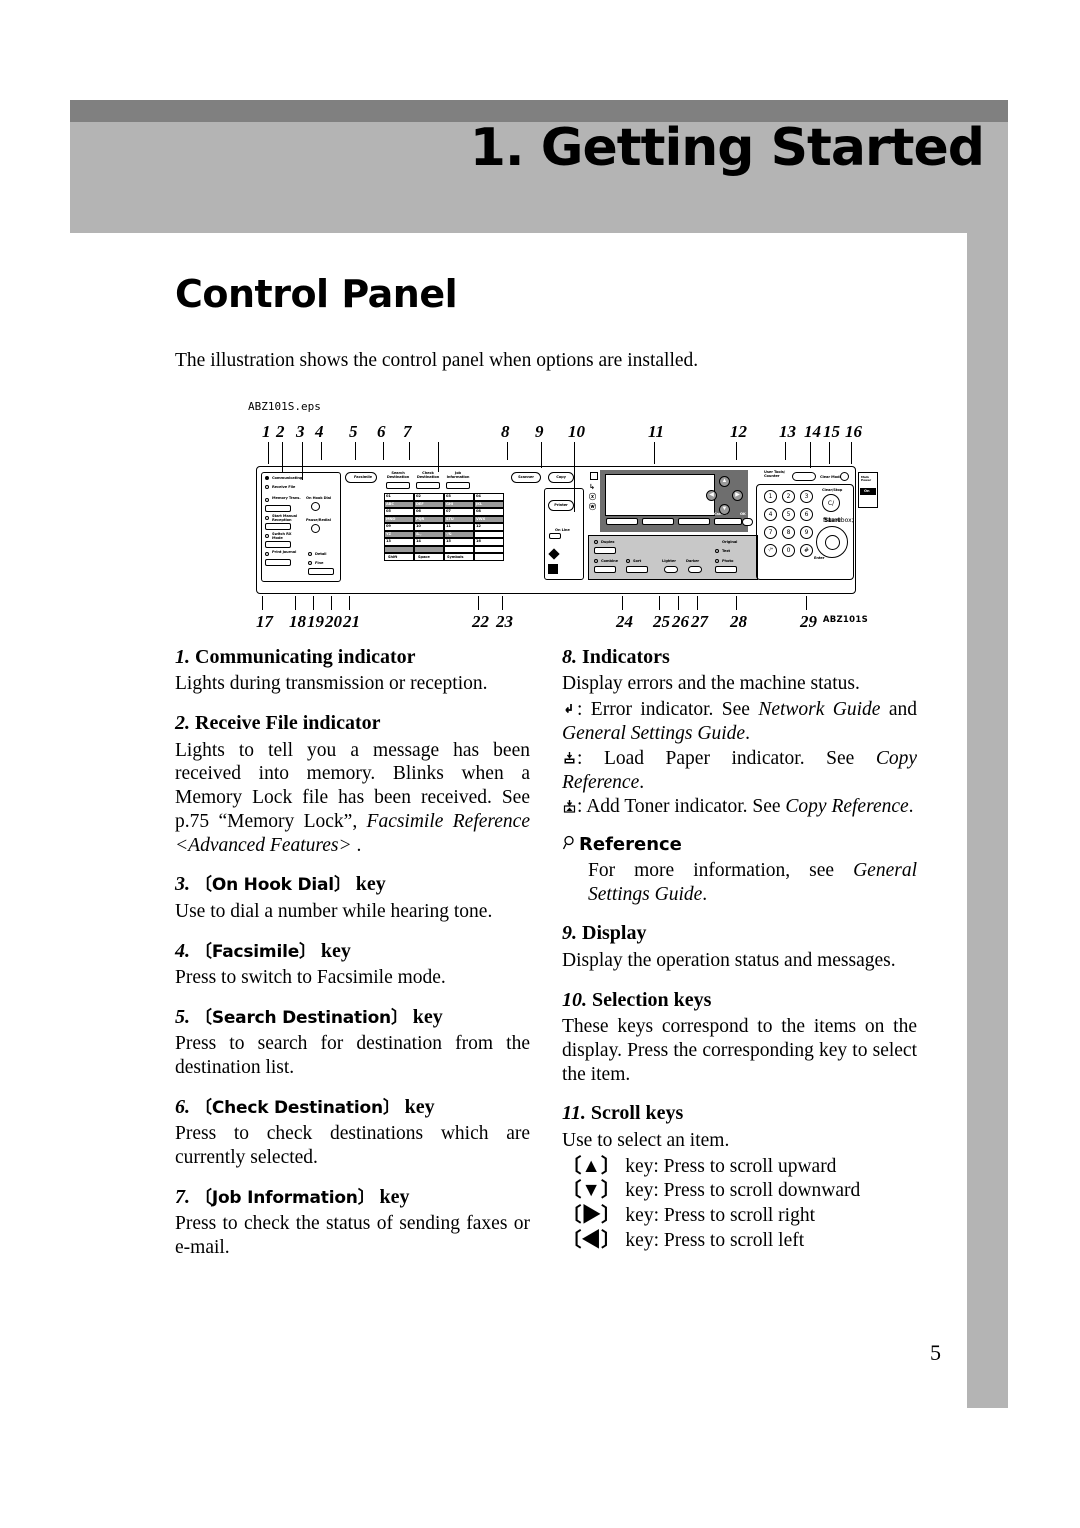 The width and height of the screenshot is (1080, 1528). Describe the element at coordinates (489, 549) in the screenshot. I see `quick-dial-extra4` at that location.